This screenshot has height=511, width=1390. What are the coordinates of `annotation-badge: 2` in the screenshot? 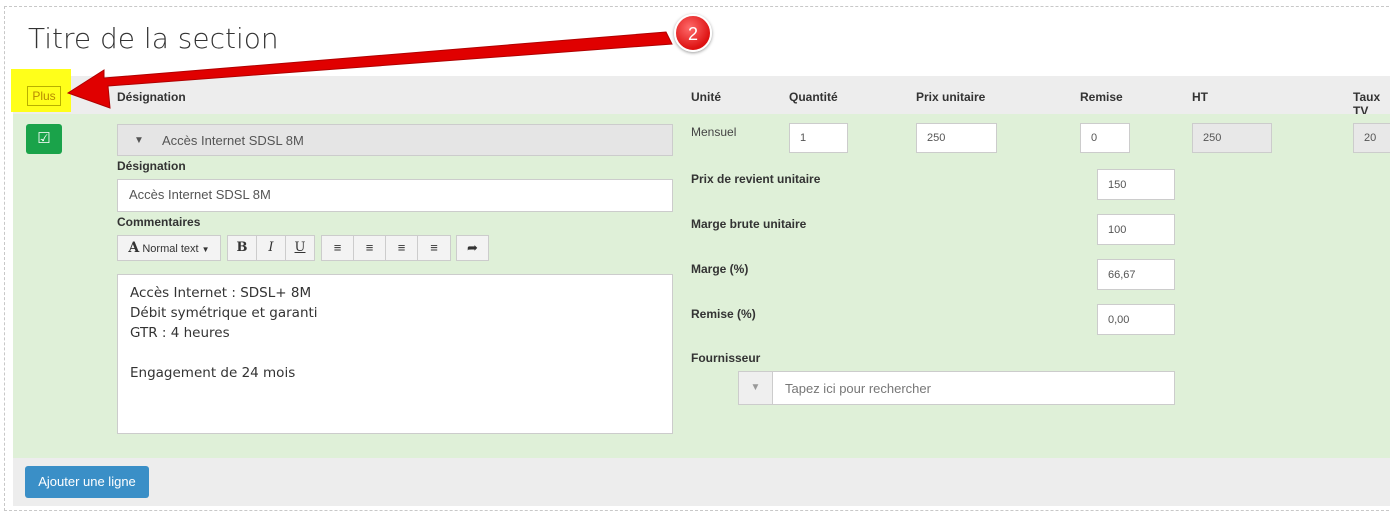 It's located at (693, 33).